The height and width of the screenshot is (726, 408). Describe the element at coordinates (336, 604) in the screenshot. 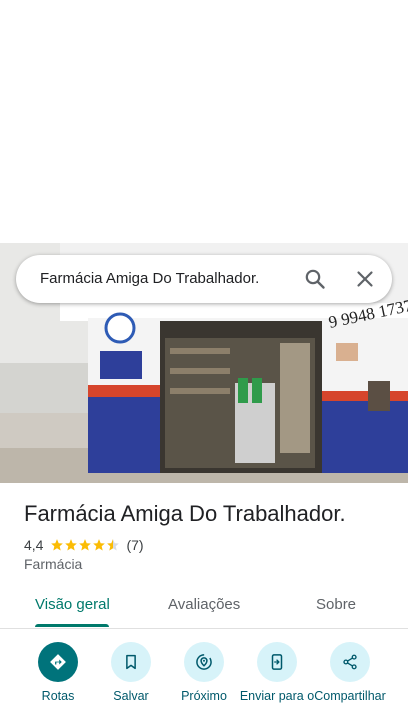

I see `tab-about: Sobre` at that location.